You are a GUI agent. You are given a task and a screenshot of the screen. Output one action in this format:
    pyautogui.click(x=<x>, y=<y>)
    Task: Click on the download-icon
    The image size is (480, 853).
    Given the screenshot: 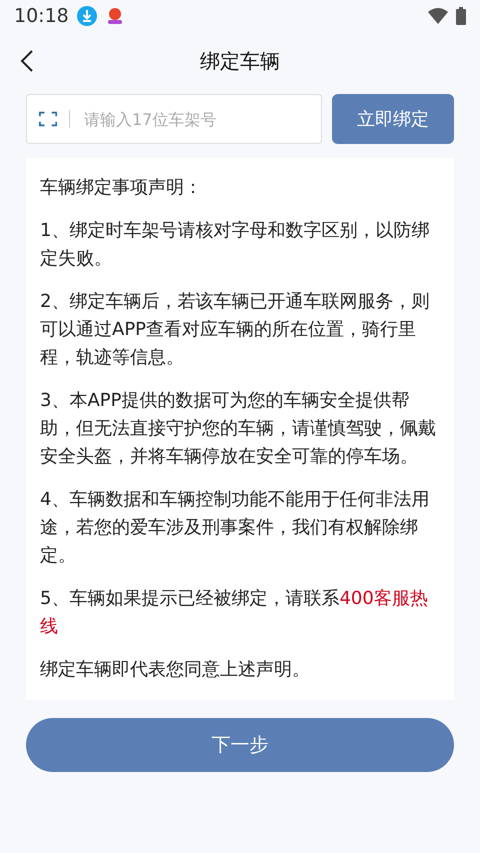 What is the action you would take?
    pyautogui.click(x=86, y=16)
    